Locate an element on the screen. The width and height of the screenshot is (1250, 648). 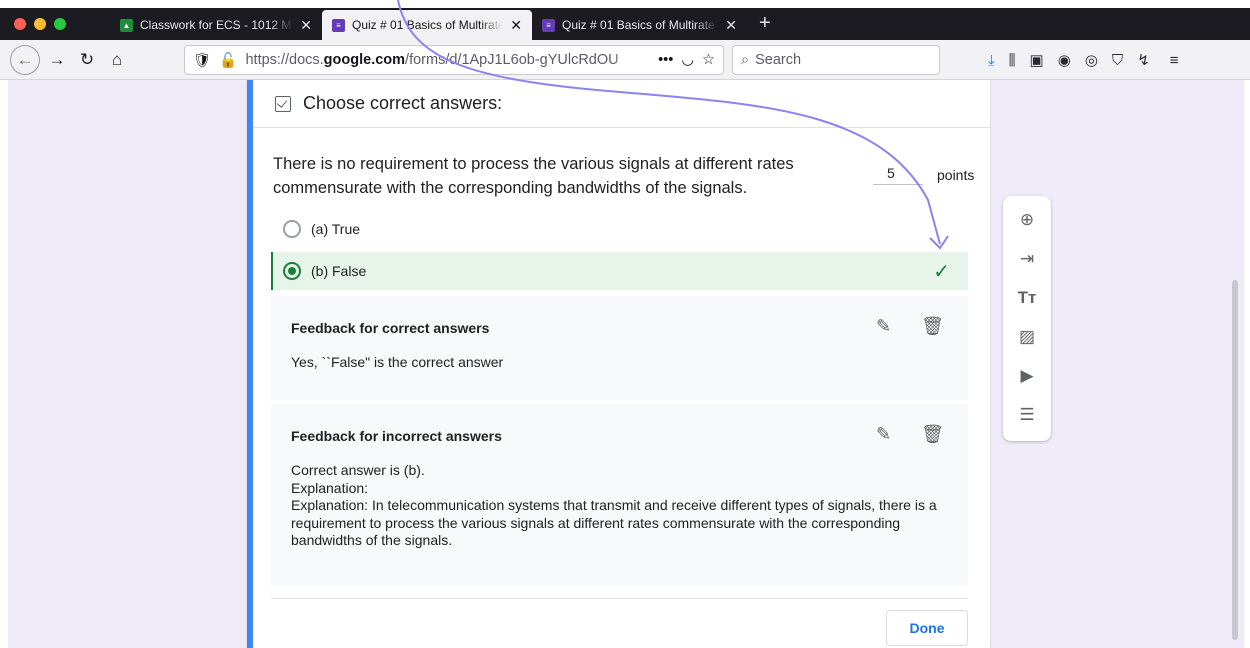
cast-icon: ↯ is located at coordinates (1143, 60).